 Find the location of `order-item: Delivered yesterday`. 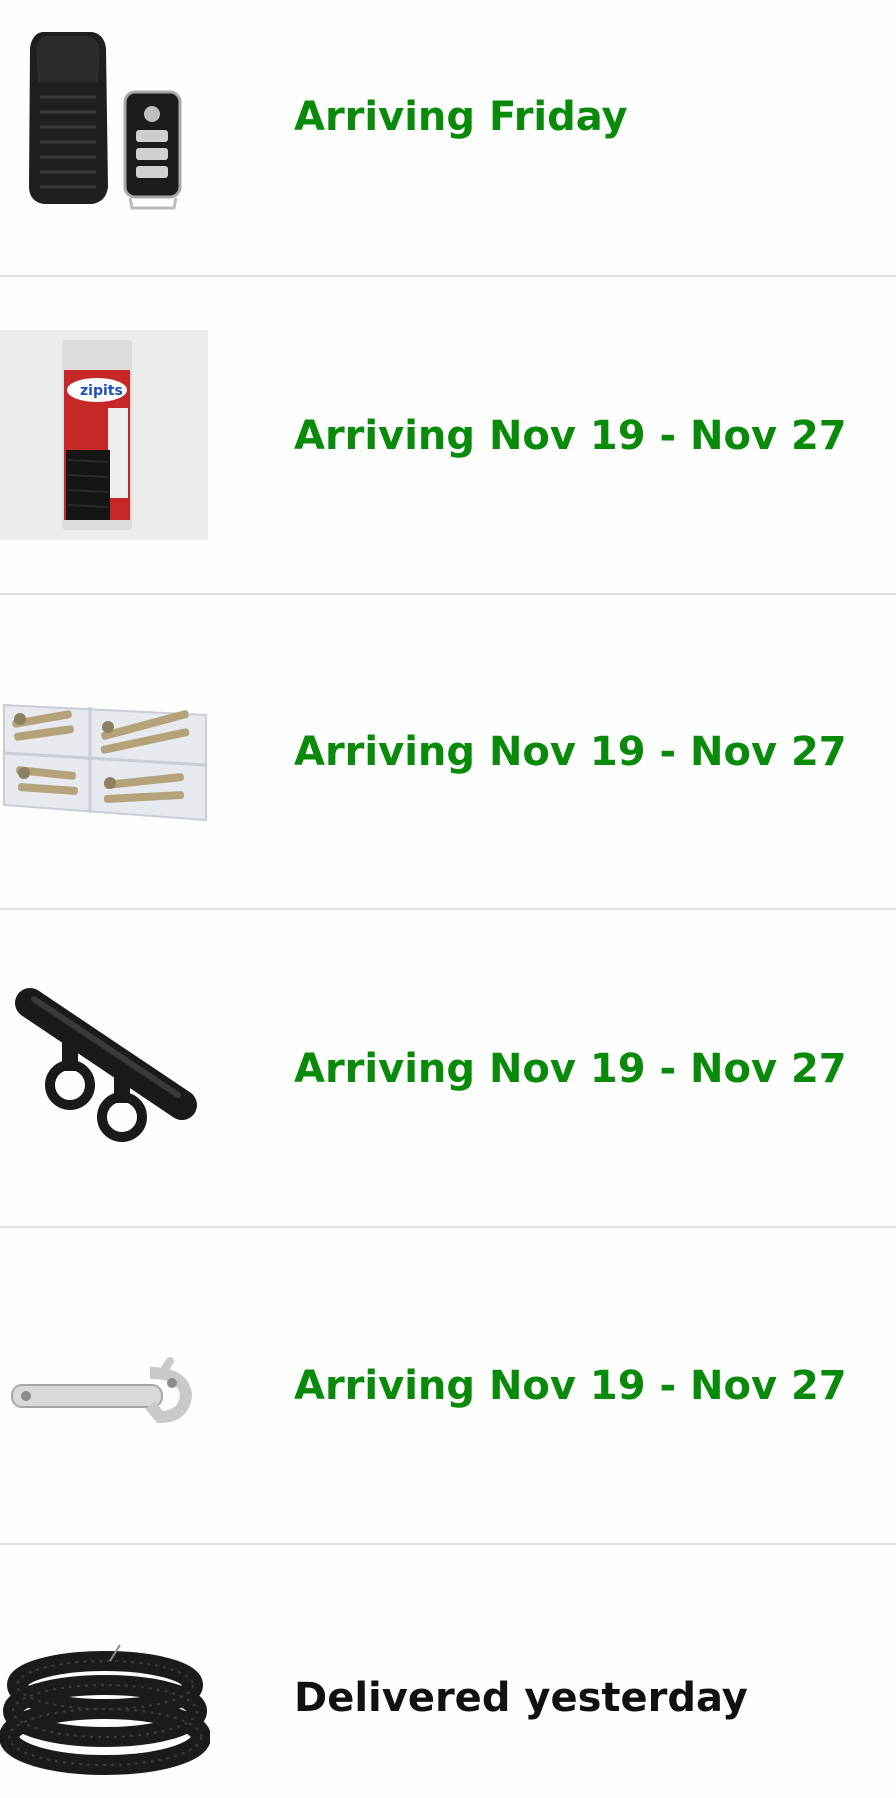

order-item: Delivered yesterday is located at coordinates (448, 1671).